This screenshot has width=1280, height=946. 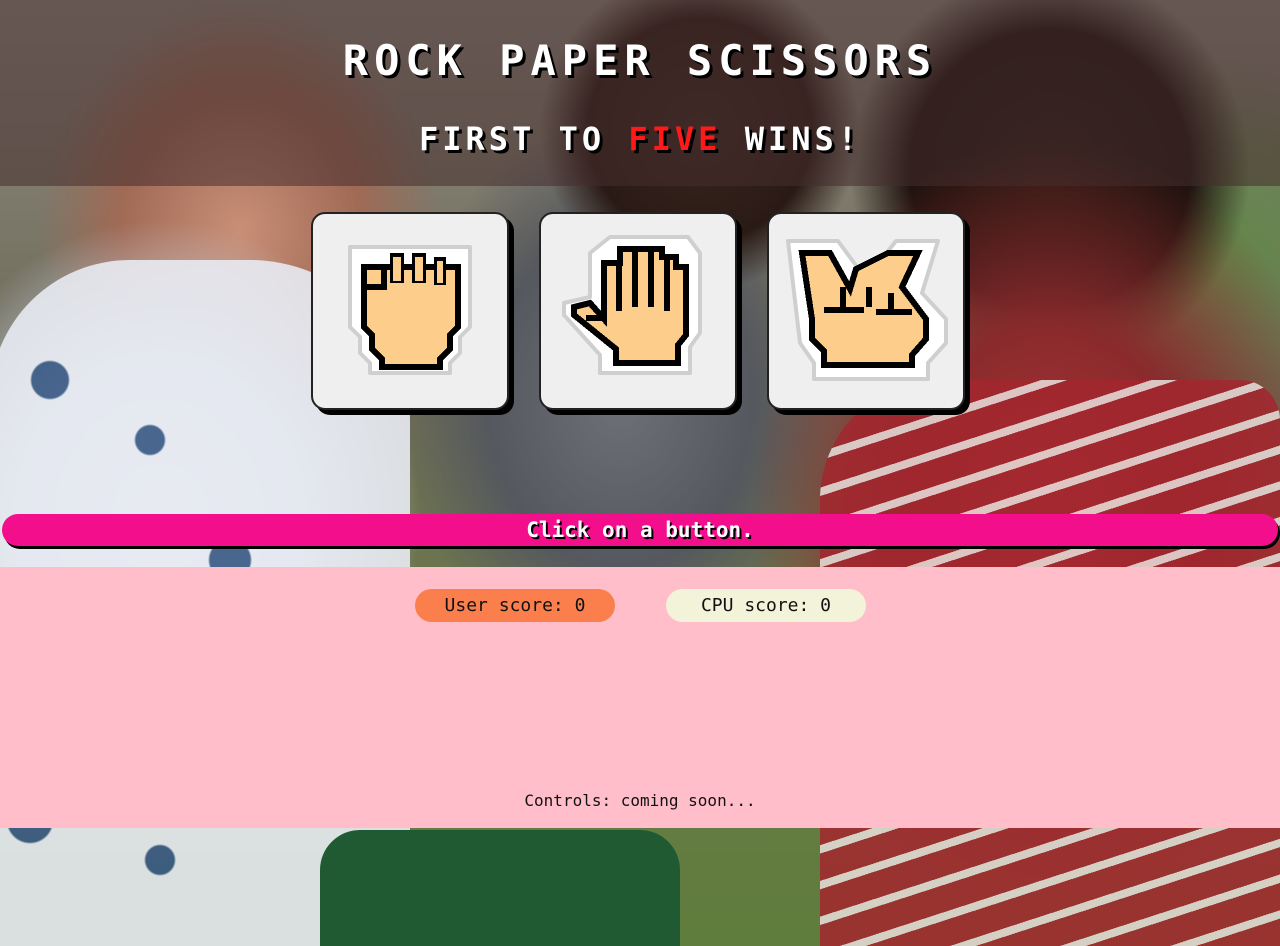 I want to click on scissors-button, so click(x=866, y=311).